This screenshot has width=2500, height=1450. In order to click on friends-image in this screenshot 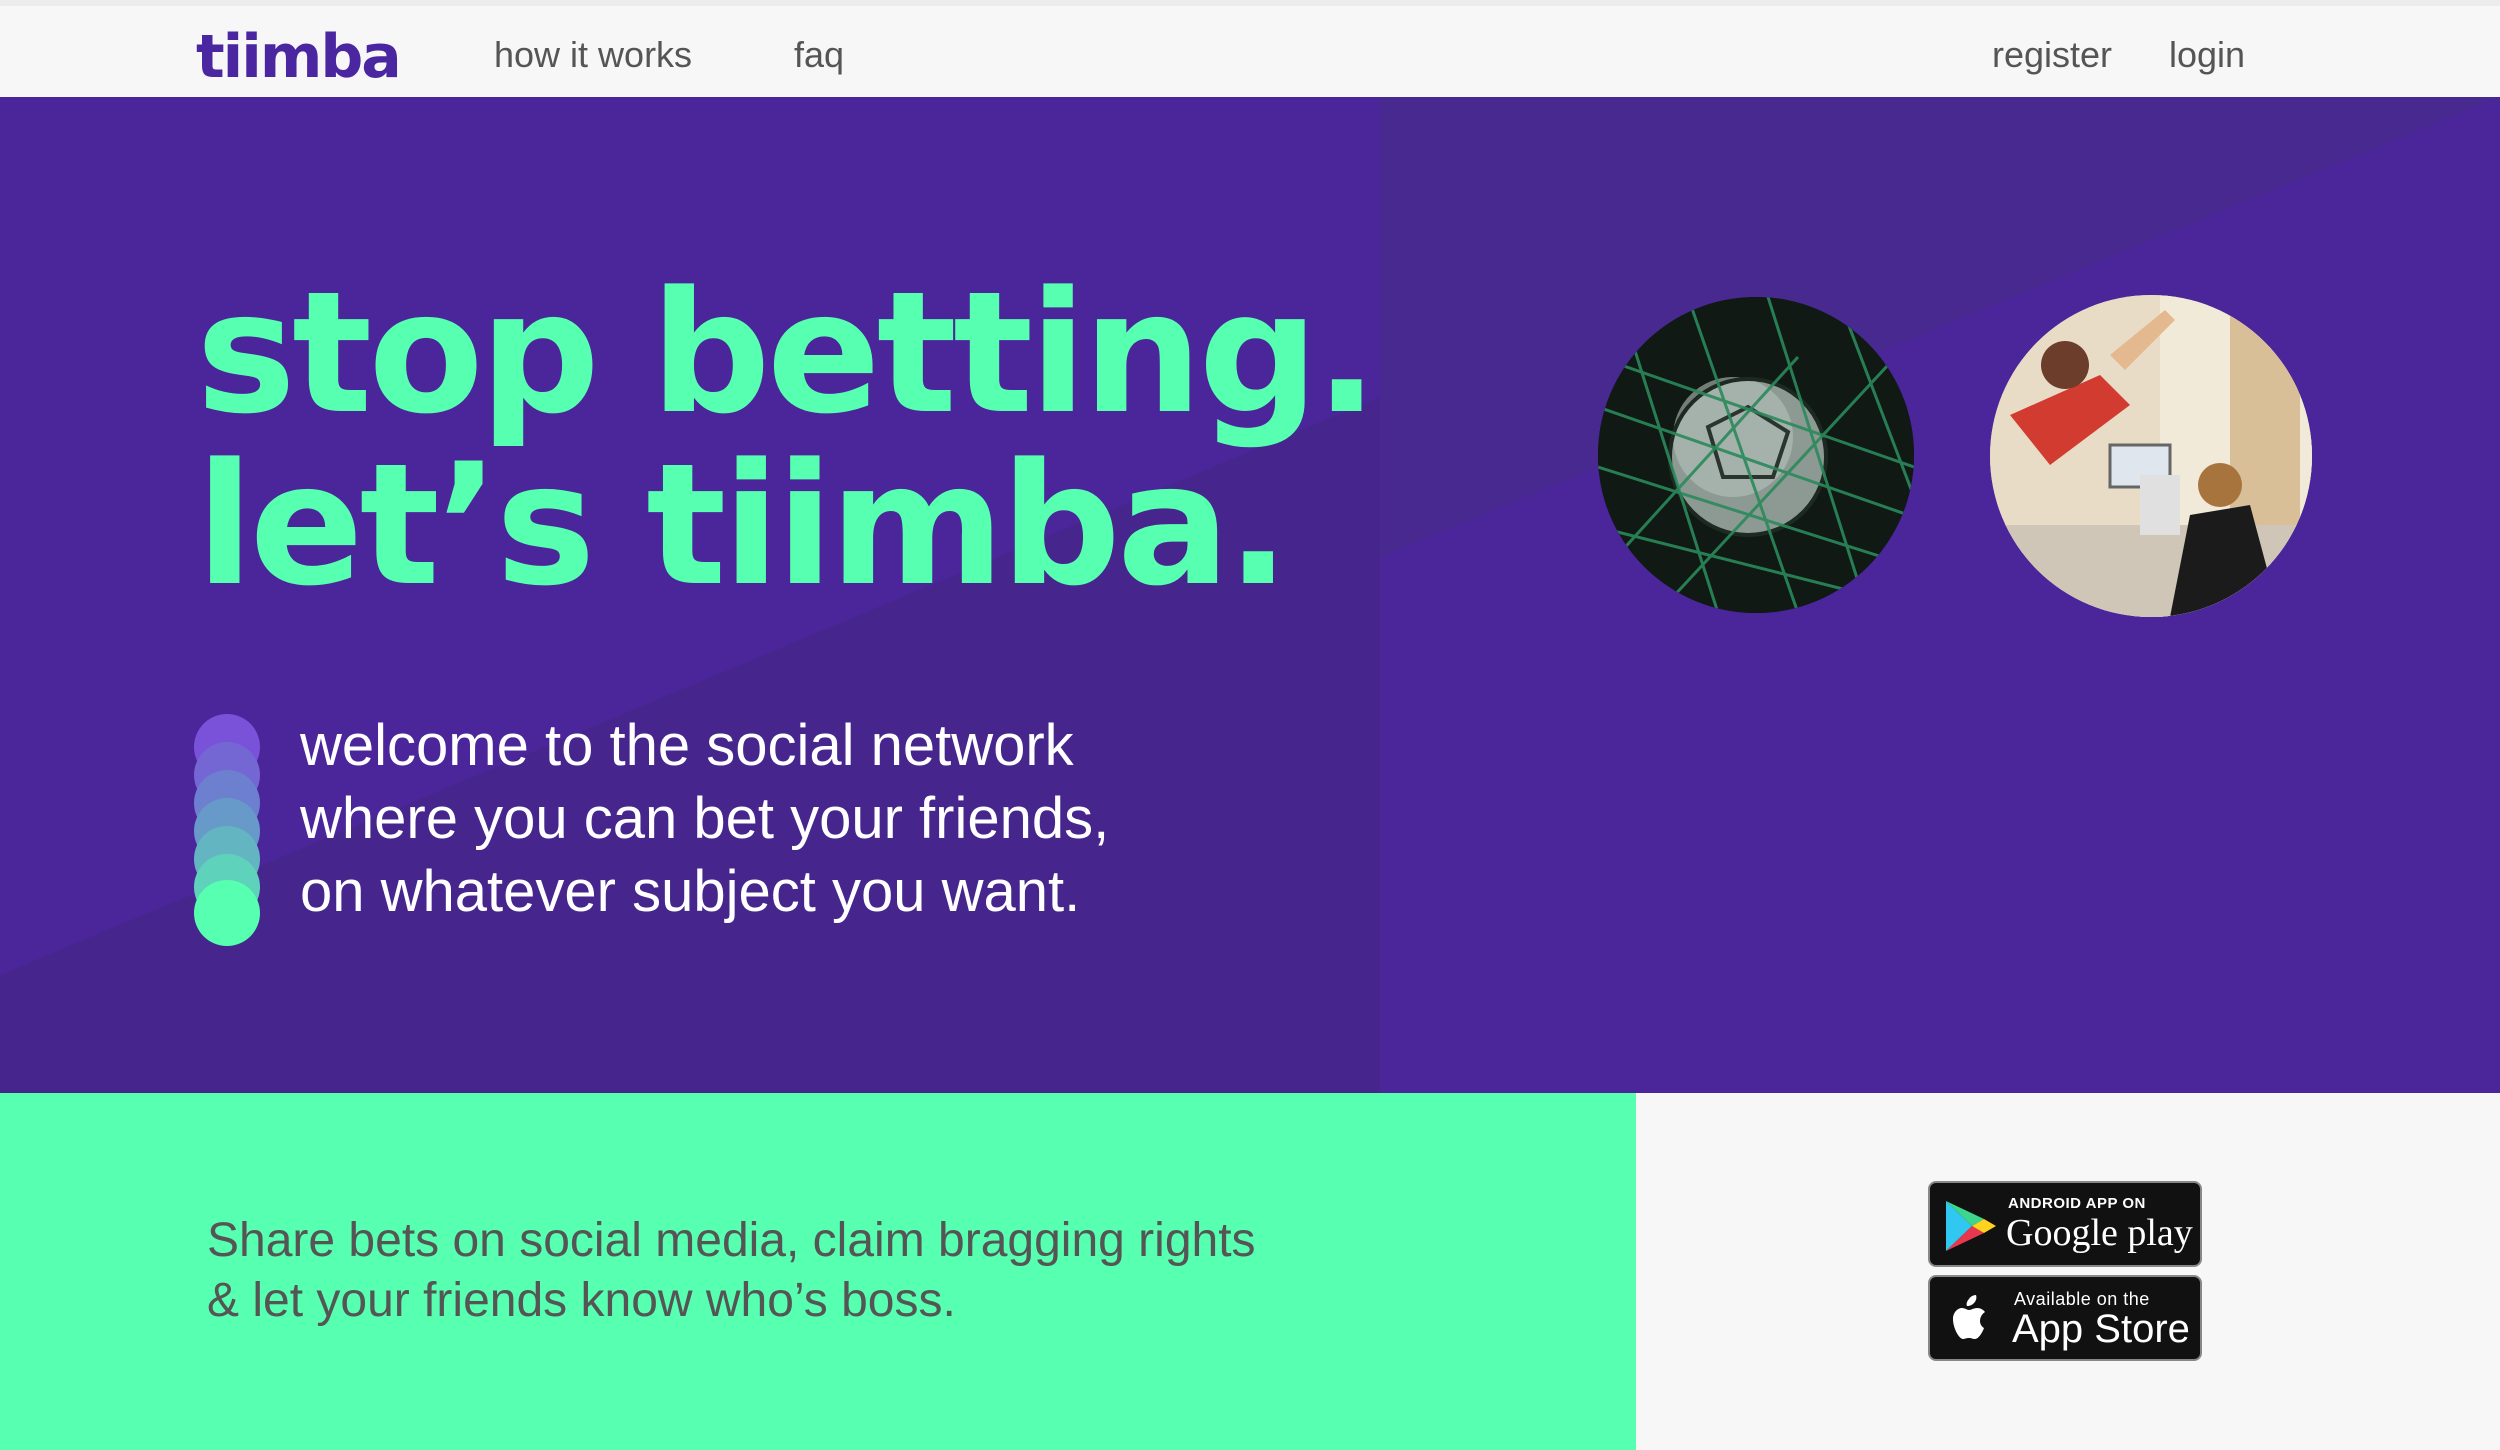, I will do `click(2151, 456)`.